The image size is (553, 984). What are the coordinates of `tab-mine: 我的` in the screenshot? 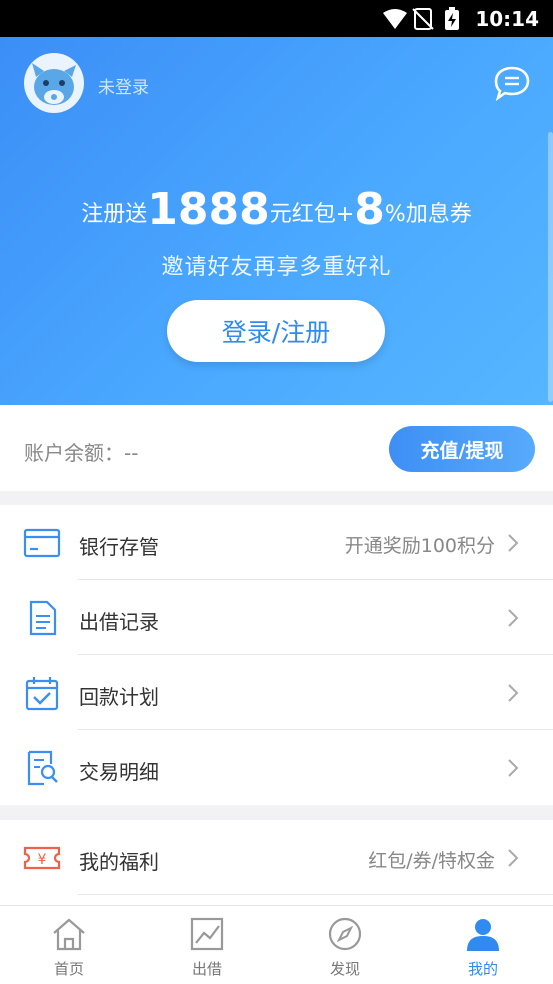 It's located at (483, 945).